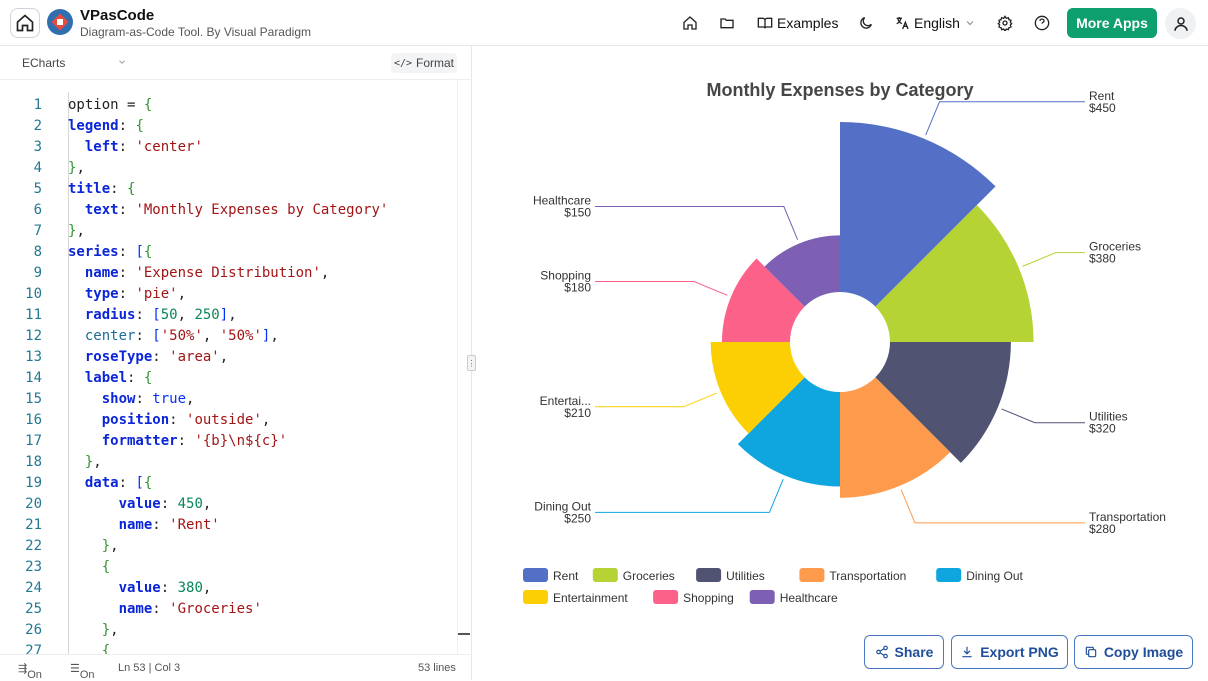  What do you see at coordinates (106, 126) in the screenshot?
I see `code-text: legend: {` at bounding box center [106, 126].